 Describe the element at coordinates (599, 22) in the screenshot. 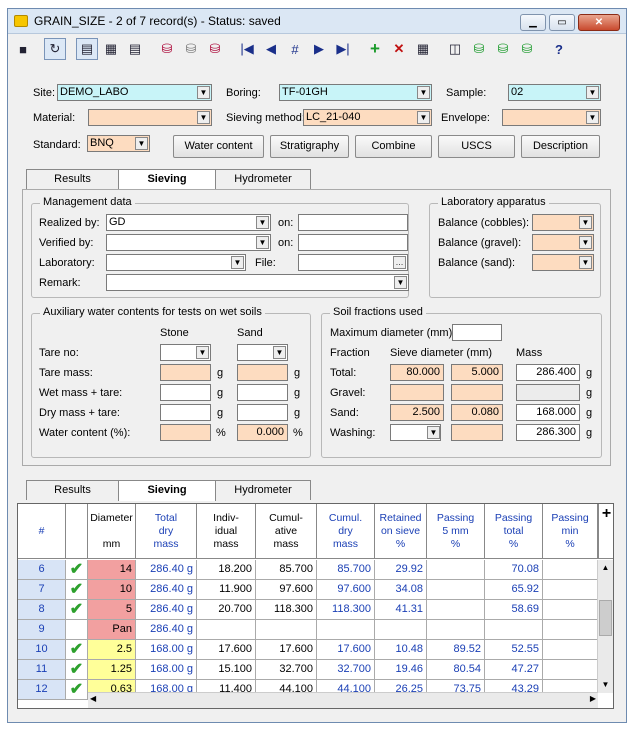

I see `close-button: ✕` at that location.